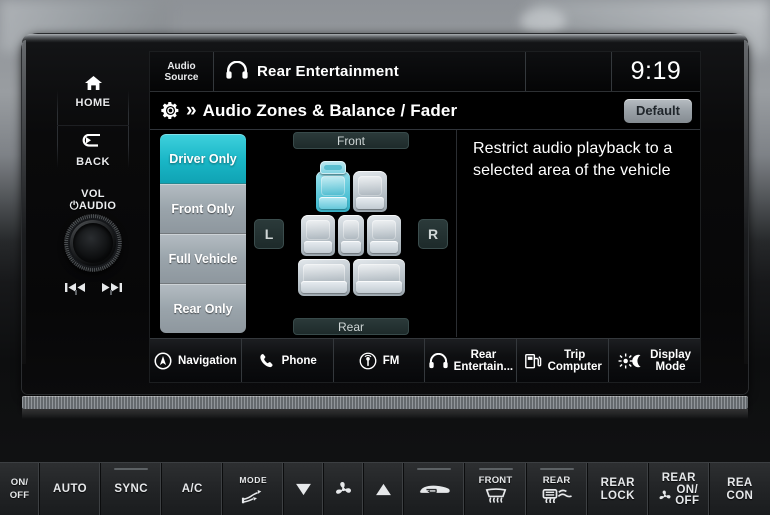 This screenshot has width=770, height=515. I want to click on zone-button-front-only: Front Only, so click(203, 209).